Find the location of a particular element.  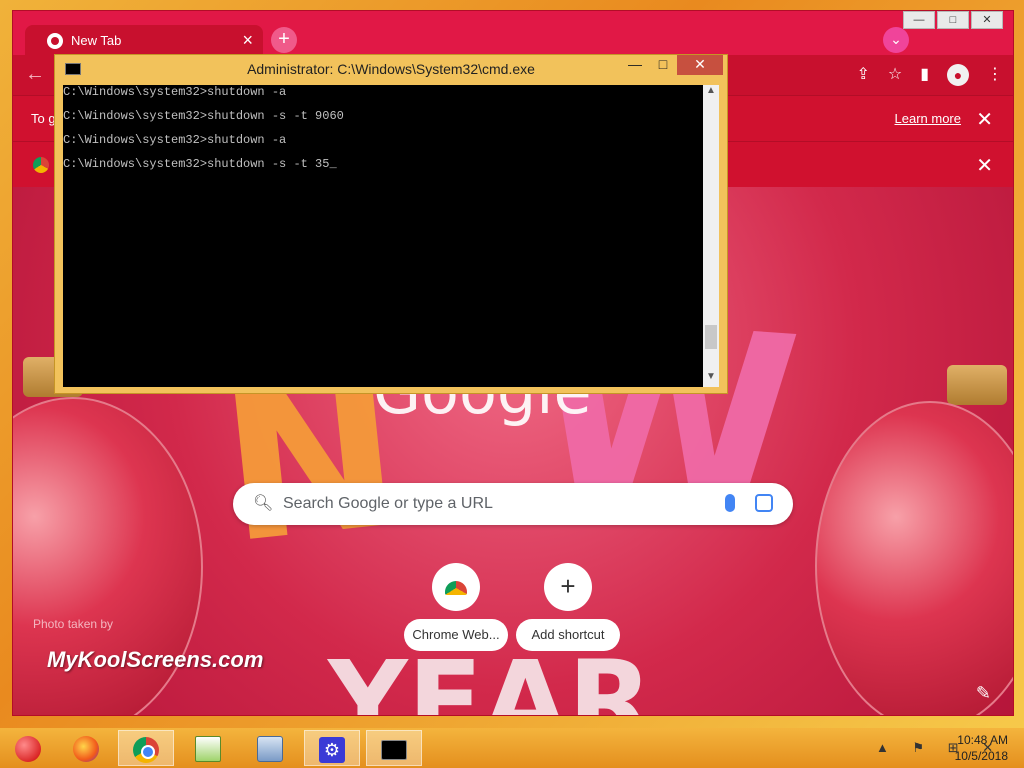

cmd-scrollbar: ▲ ▼ is located at coordinates (711, 236).